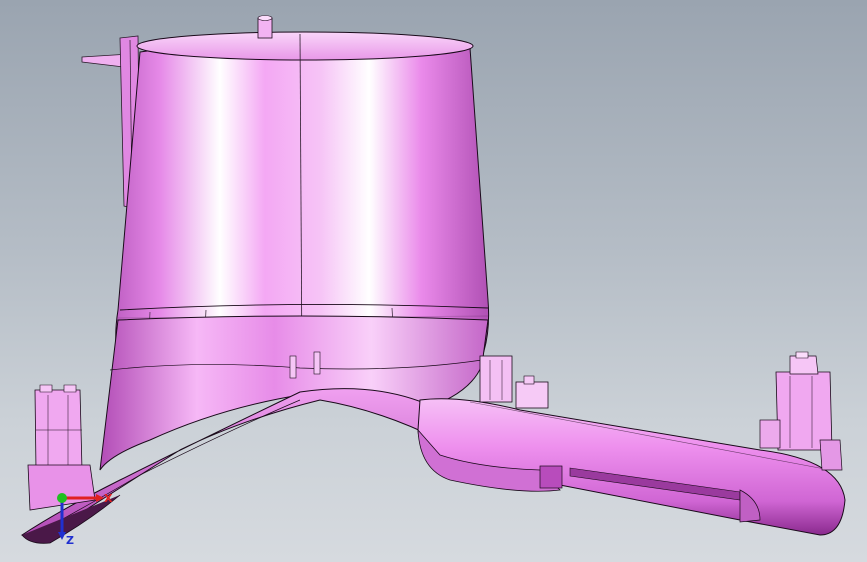  What do you see at coordinates (100, 498) in the screenshot?
I see `x-axis-arrow` at bounding box center [100, 498].